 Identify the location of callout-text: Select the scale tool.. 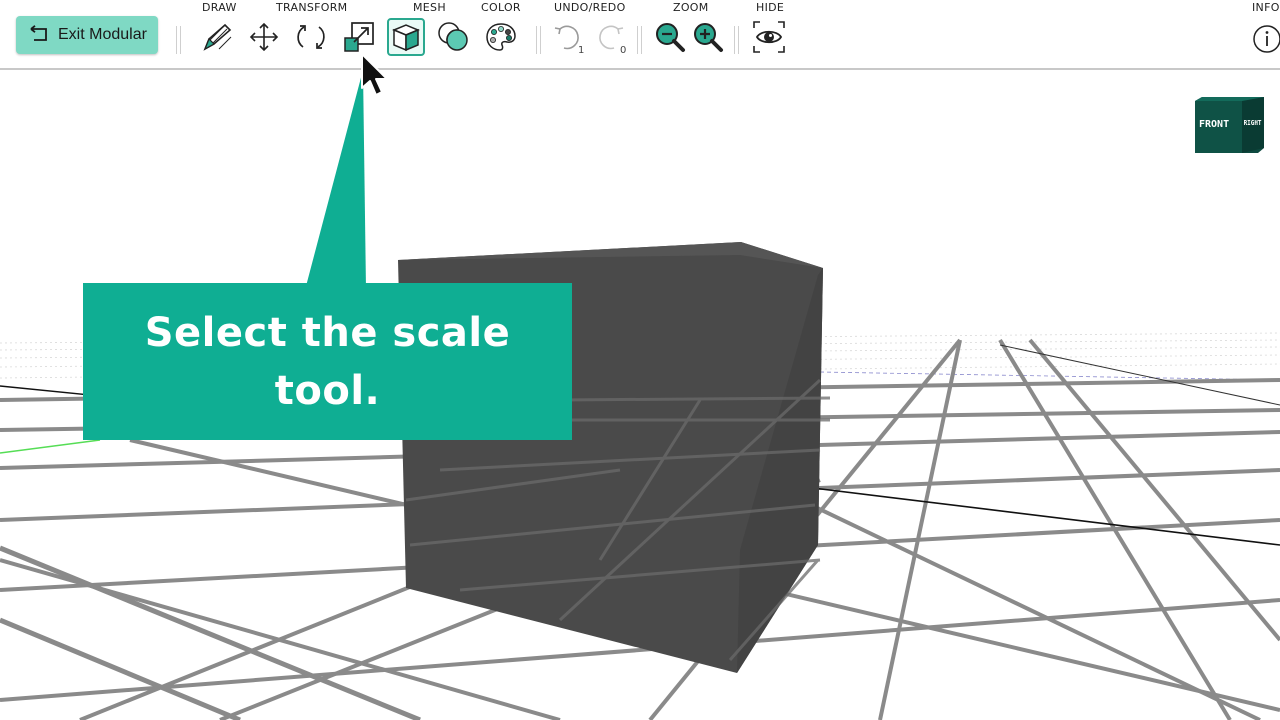
(327, 361).